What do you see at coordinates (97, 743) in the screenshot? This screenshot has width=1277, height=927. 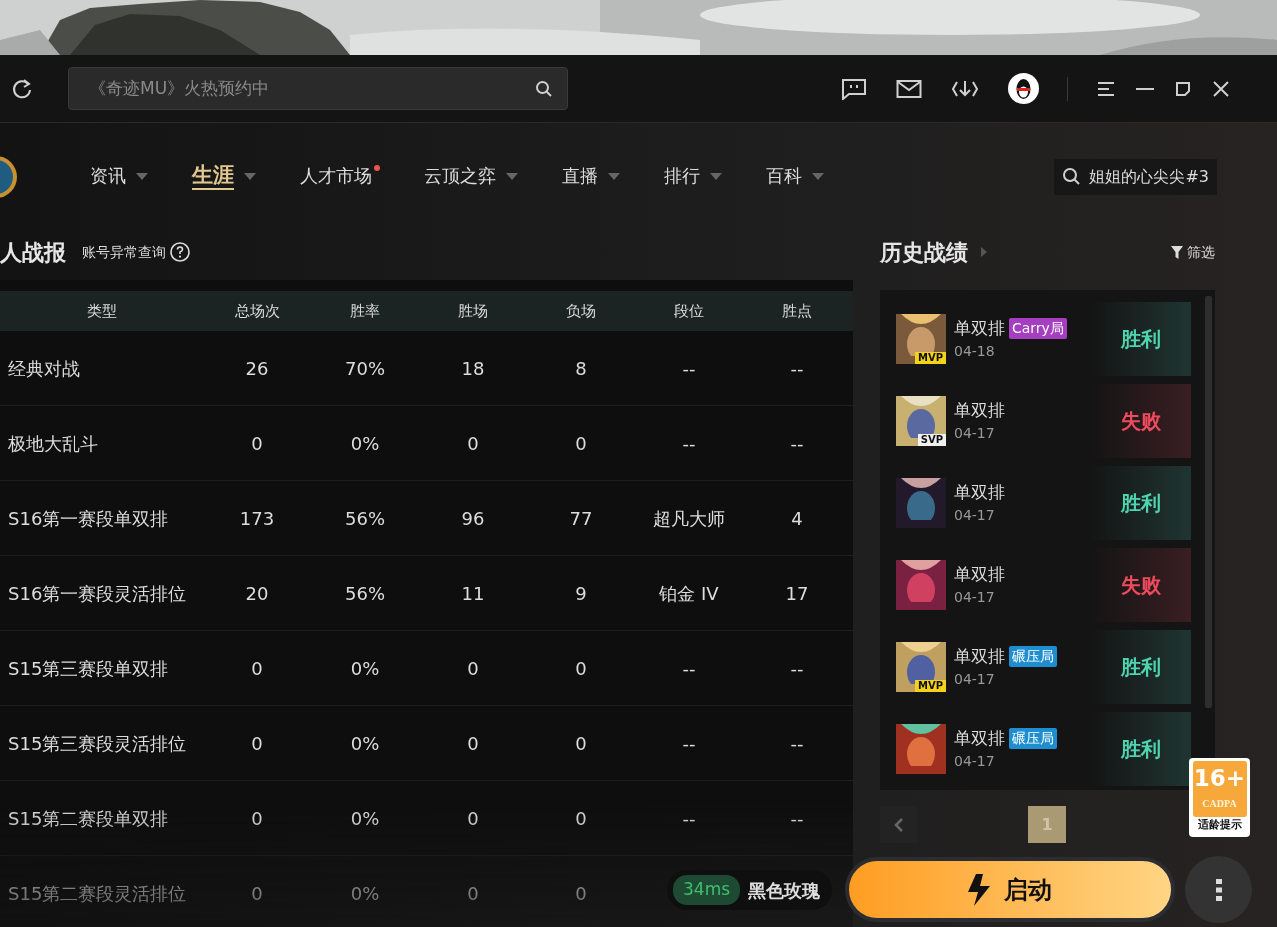 I see `table-cell-text: S15第三赛段灵活排位` at bounding box center [97, 743].